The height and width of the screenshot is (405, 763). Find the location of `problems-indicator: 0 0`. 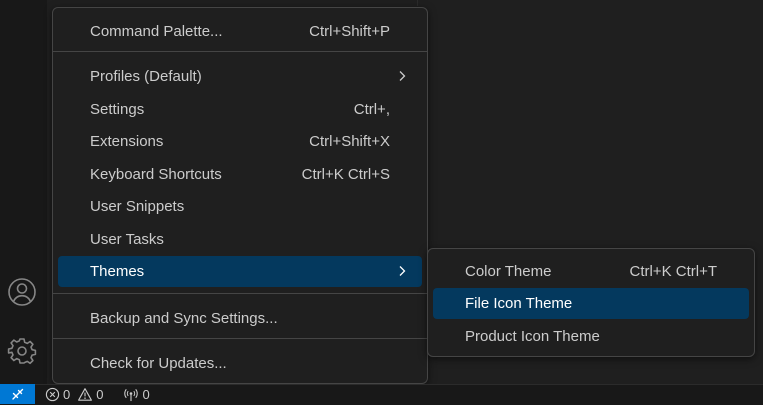

problems-indicator: 0 0 is located at coordinates (74, 395).